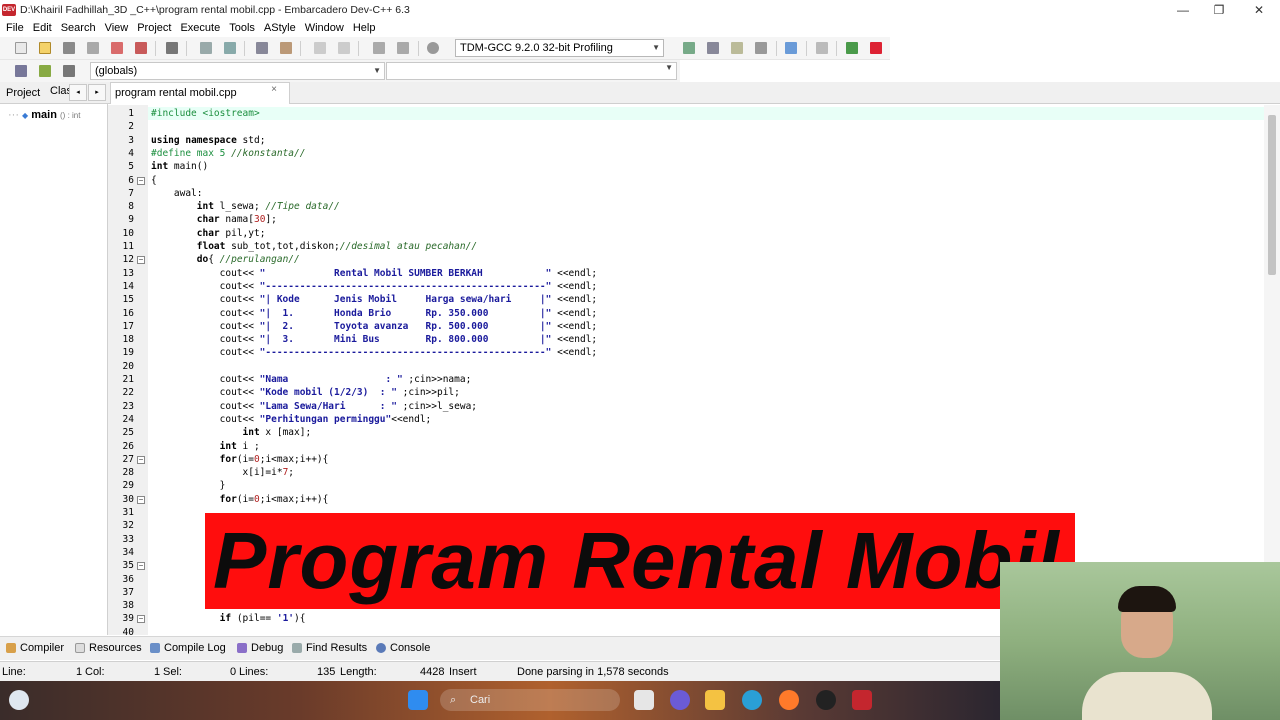 Image resolution: width=1280 pixels, height=720 pixels. I want to click on unindent-icon, so click(286, 48).